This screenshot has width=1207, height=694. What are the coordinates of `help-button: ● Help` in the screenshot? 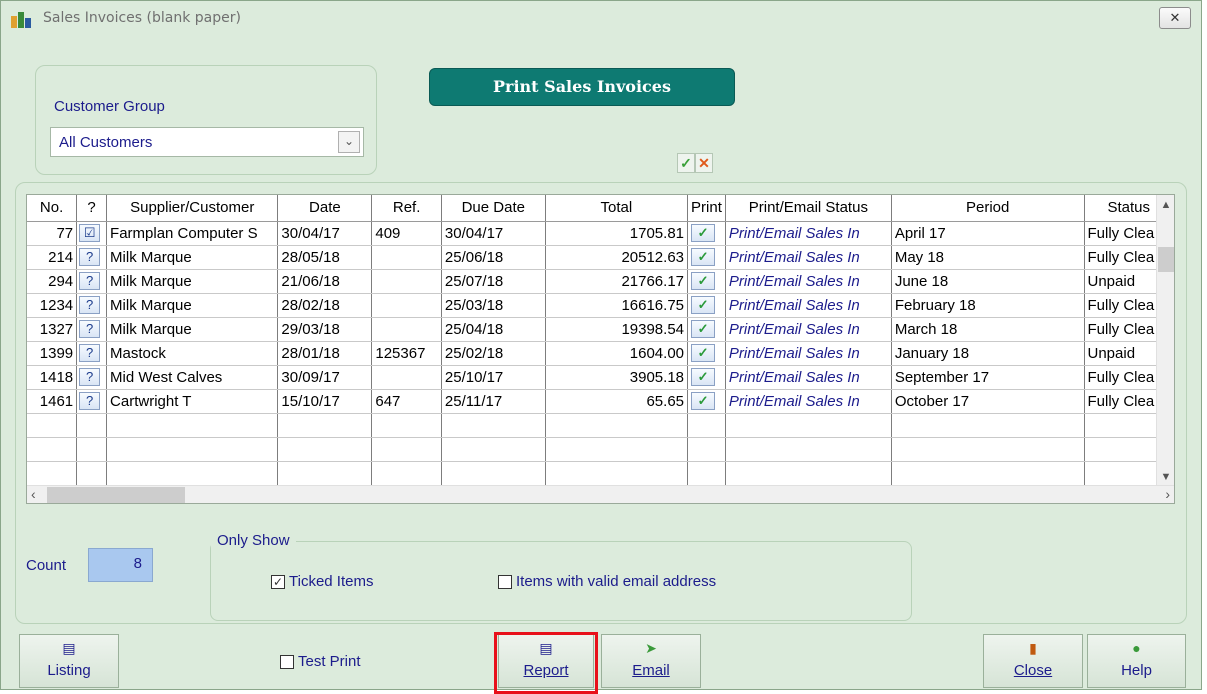 It's located at (1136, 661).